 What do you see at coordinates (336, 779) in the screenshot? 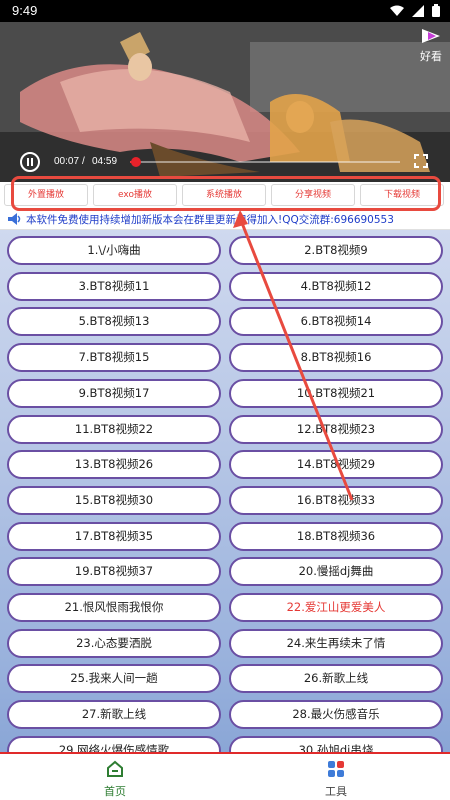
I see `nav-tools: 工具` at bounding box center [336, 779].